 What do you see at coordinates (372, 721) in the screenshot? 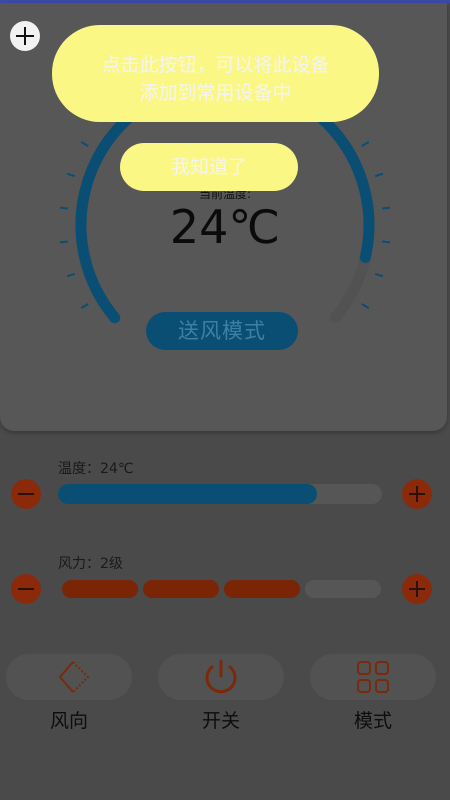
I see `mode-menu-label: 模式` at bounding box center [372, 721].